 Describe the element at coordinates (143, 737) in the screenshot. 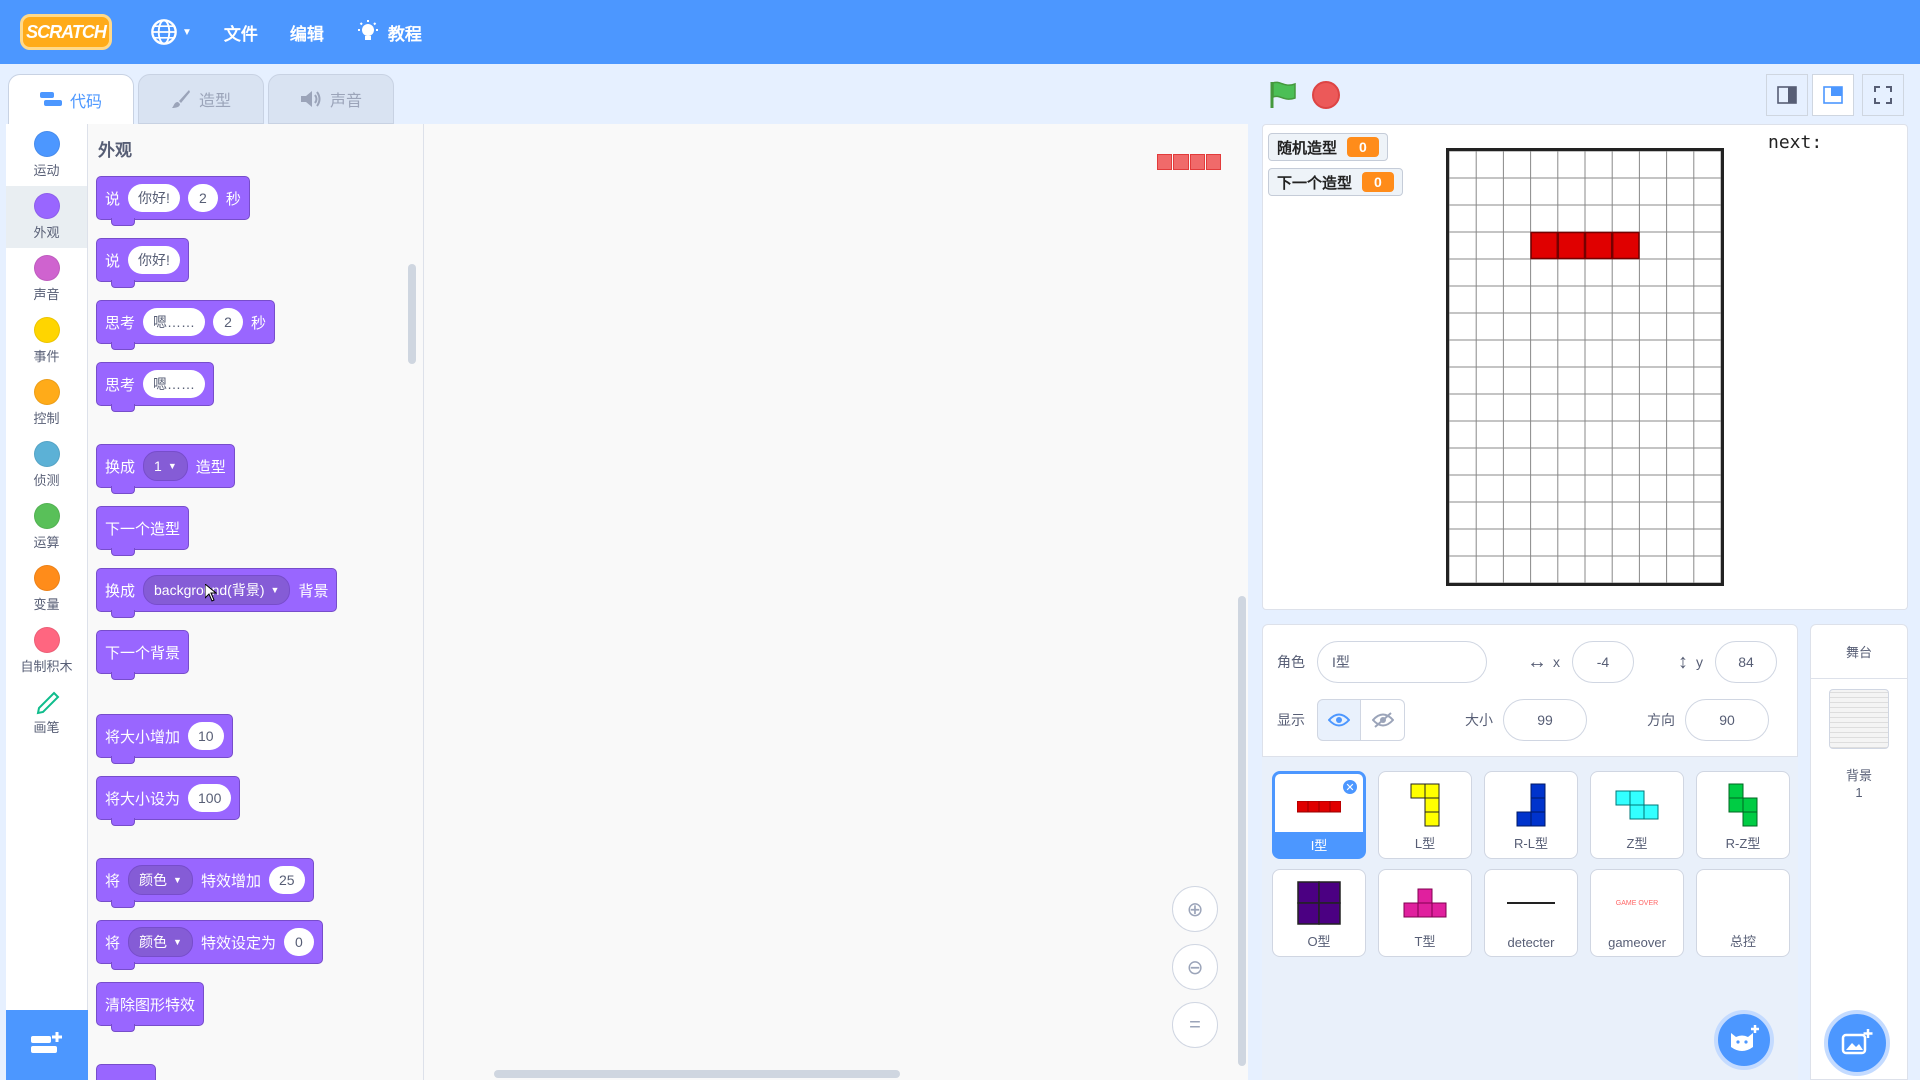

I see `block-label: 将大小增加` at that location.